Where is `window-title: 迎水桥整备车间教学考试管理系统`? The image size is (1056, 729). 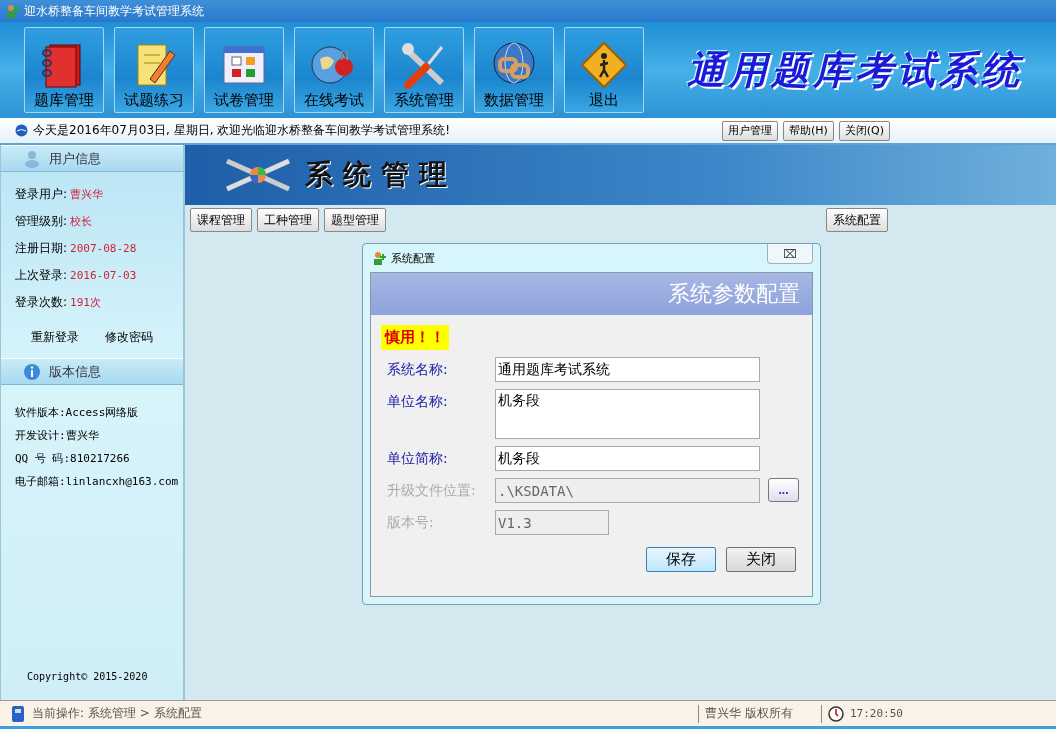
window-title: 迎水桥整备车间教学考试管理系统 is located at coordinates (114, 11).